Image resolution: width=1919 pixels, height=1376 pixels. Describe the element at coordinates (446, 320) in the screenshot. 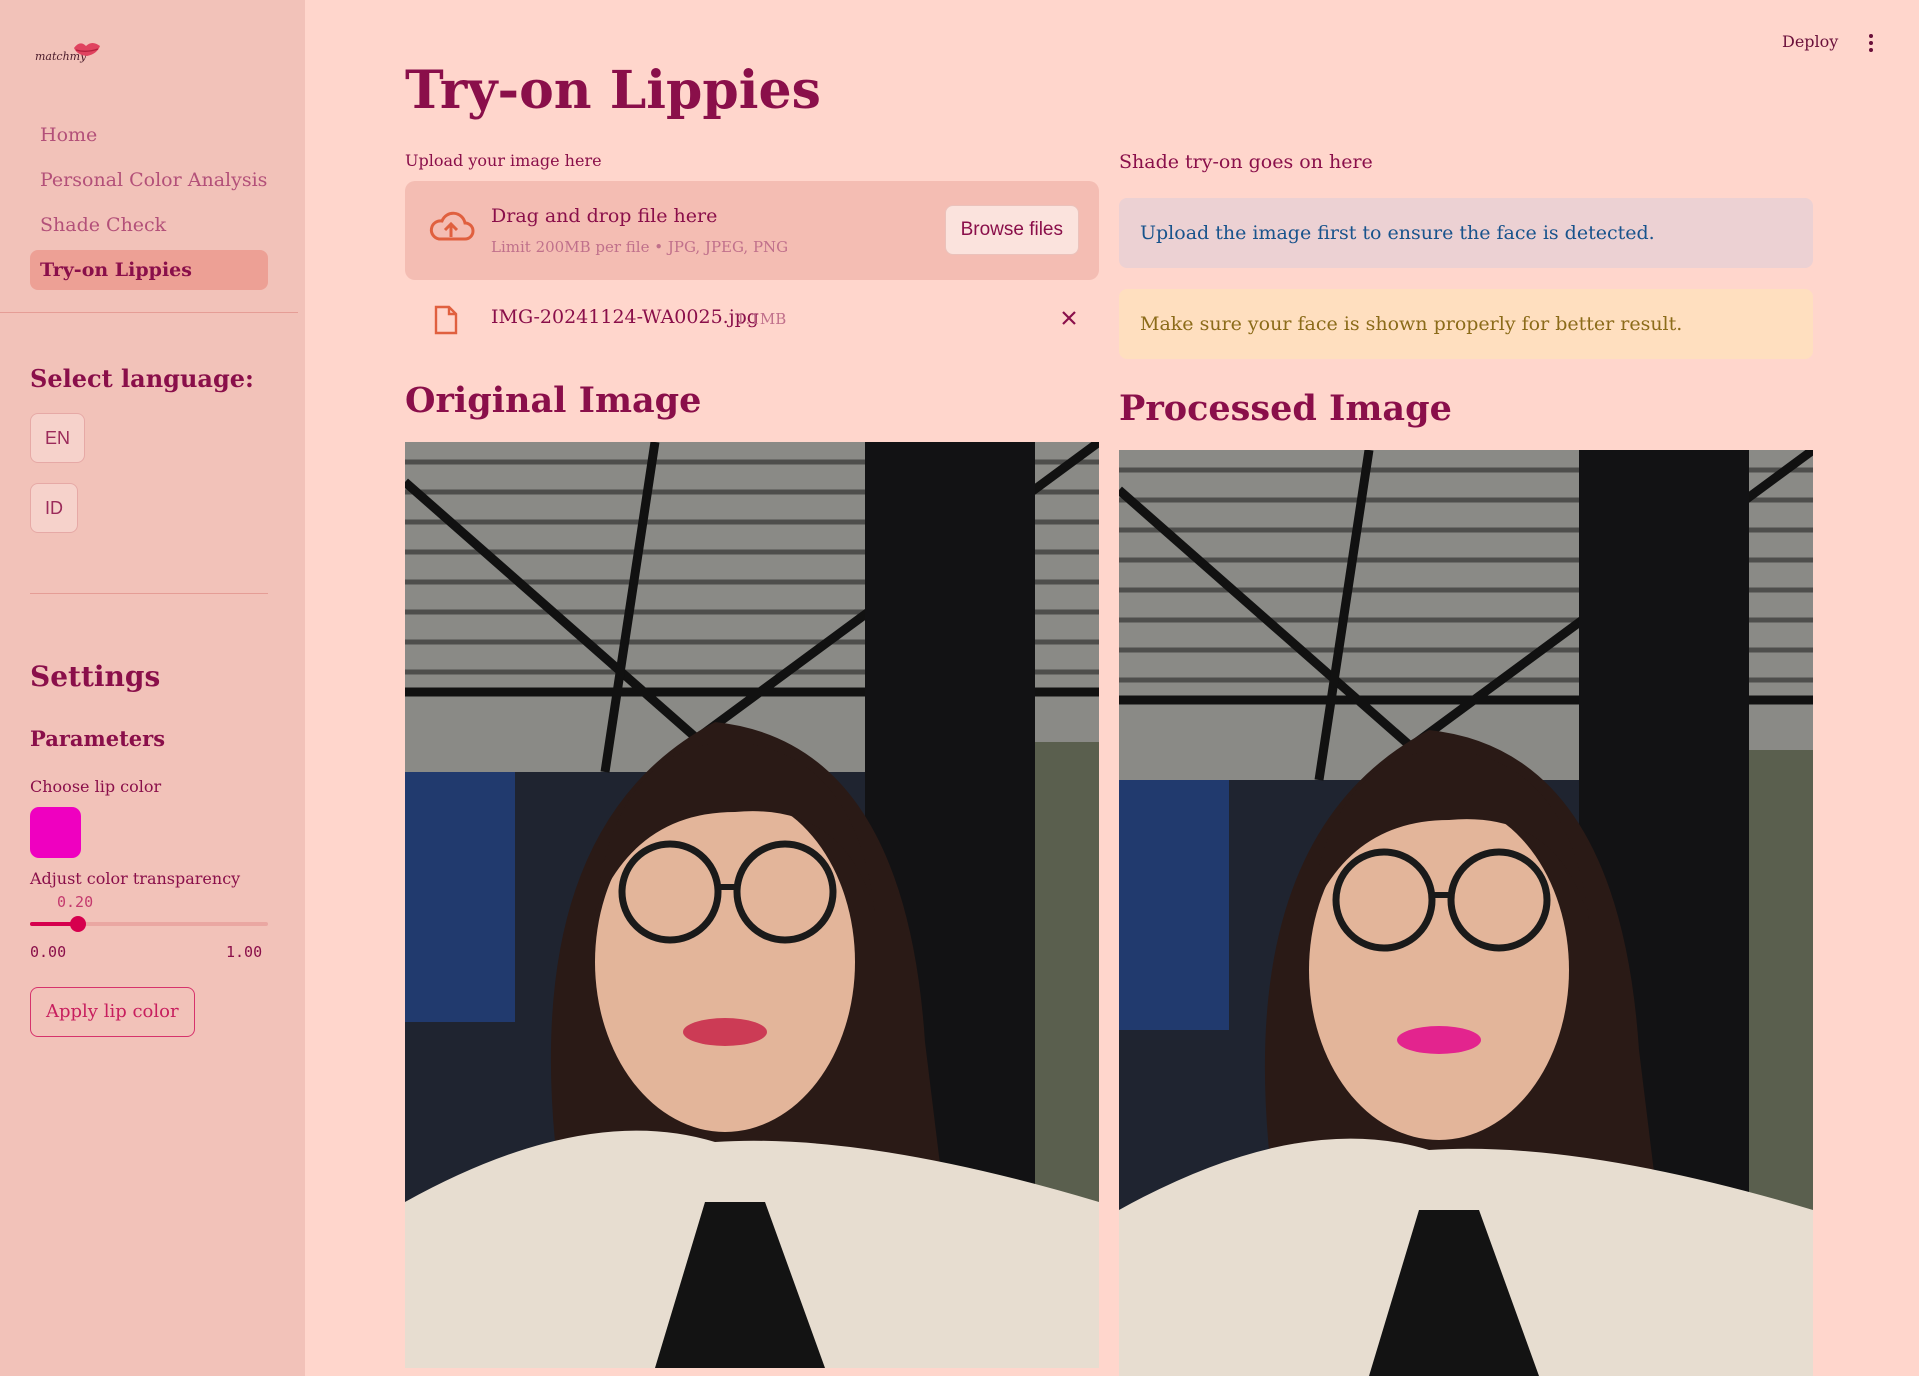

I see `file-icon` at that location.